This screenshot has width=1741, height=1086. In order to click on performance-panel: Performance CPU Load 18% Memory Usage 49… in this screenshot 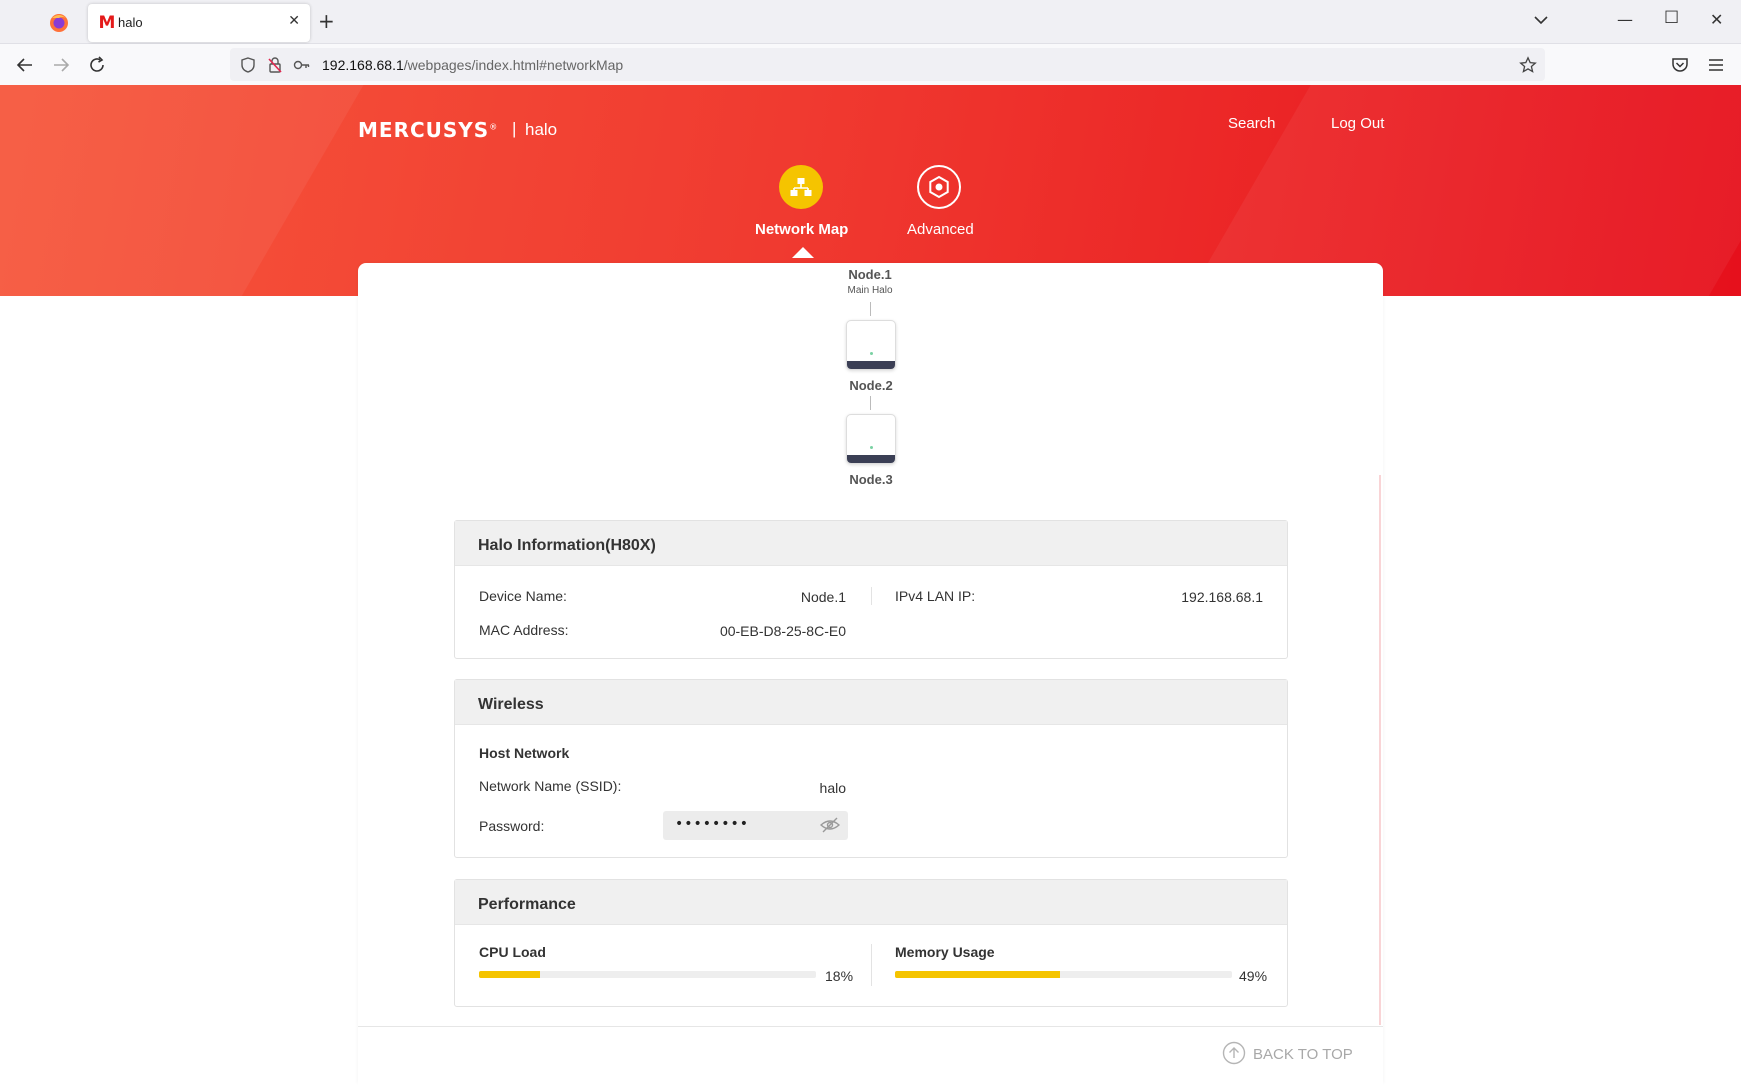, I will do `click(871, 943)`.